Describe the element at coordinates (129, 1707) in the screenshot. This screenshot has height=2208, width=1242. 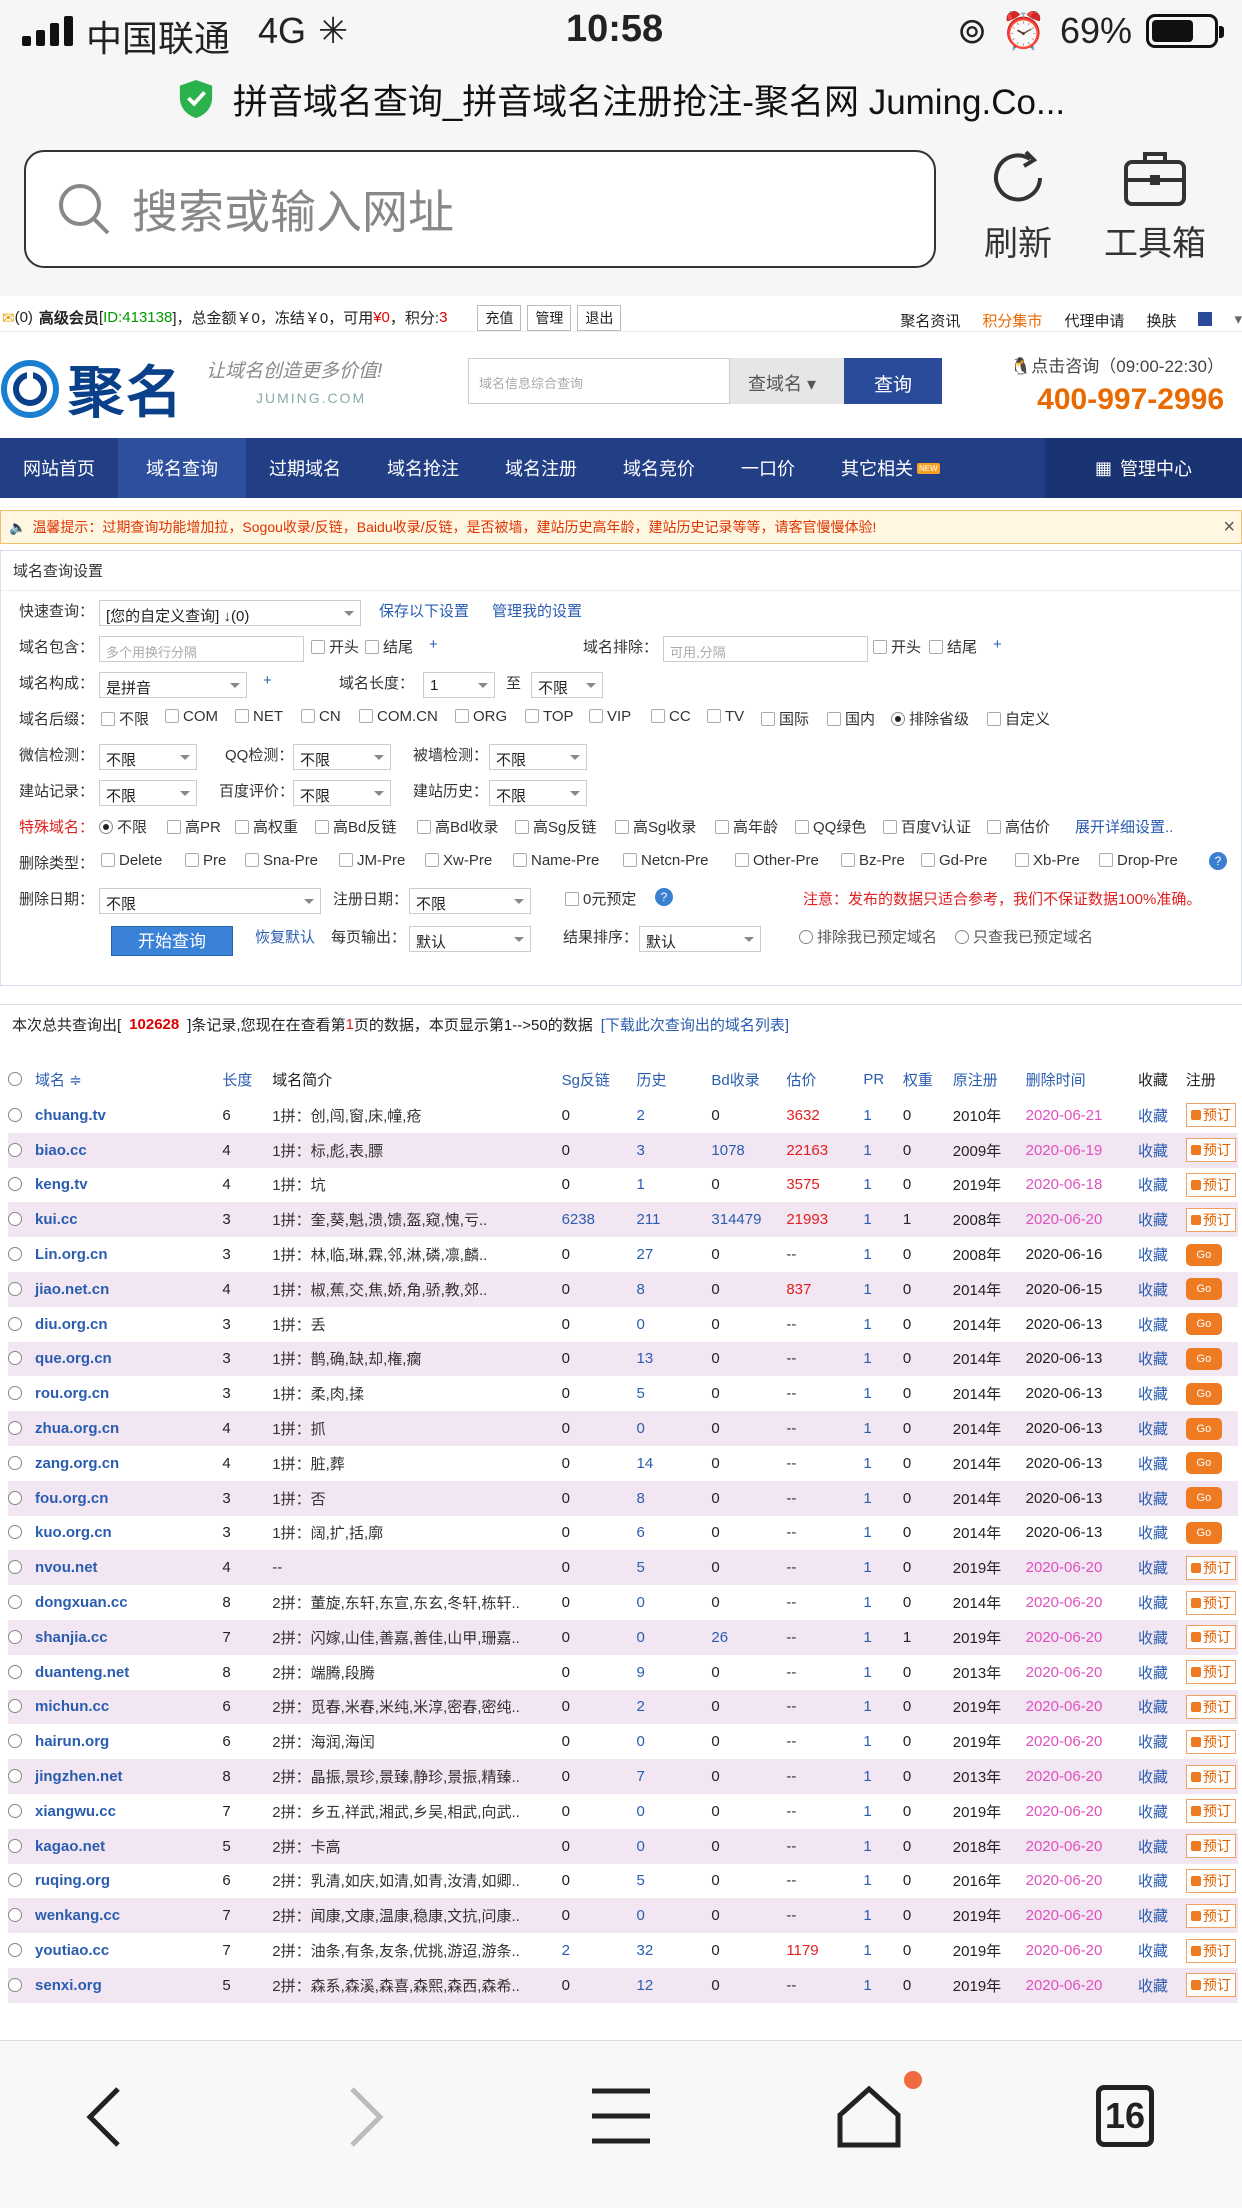
I see `domain-link: michun.cc` at that location.